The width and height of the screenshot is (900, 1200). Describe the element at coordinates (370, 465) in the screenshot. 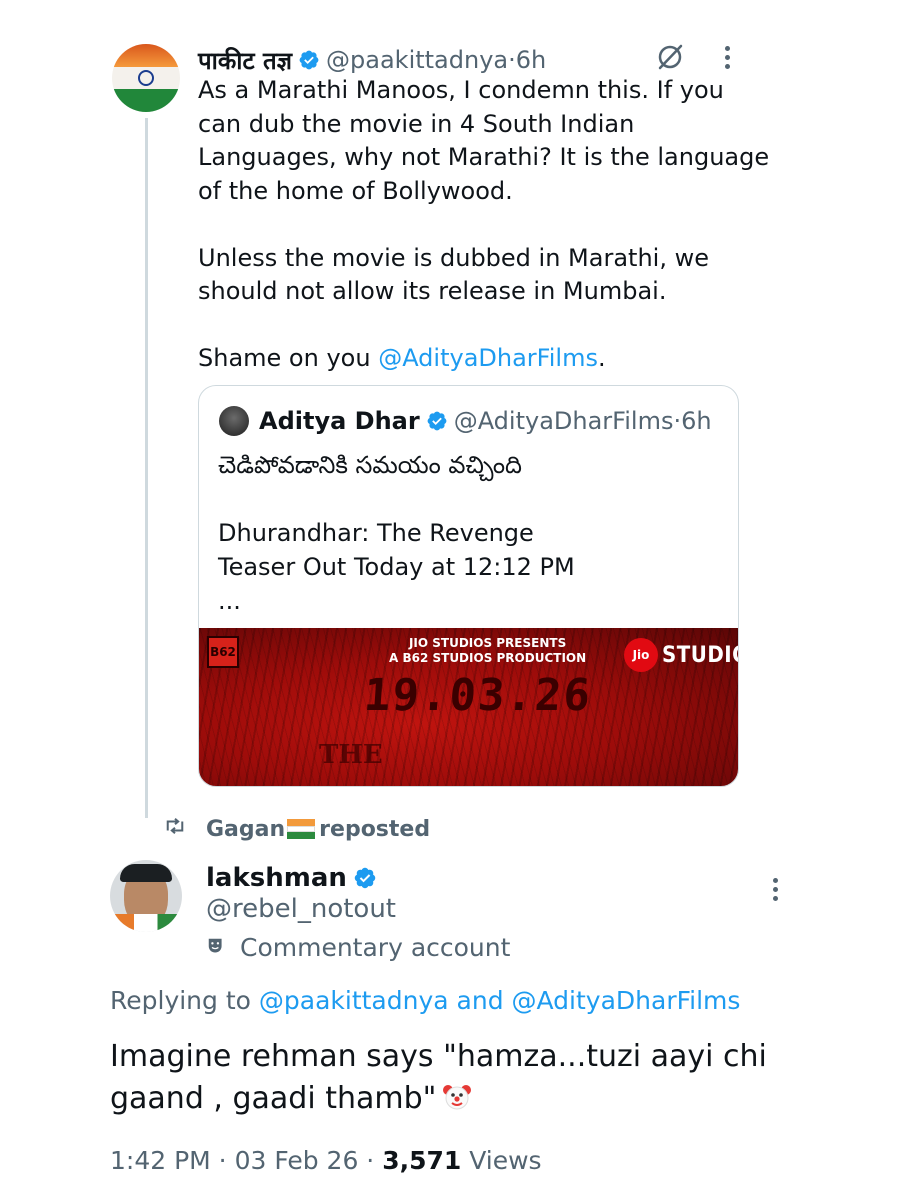

I see `quote-telugu-line: చెడిపోవడానికి సమయం వచ్చింది` at that location.